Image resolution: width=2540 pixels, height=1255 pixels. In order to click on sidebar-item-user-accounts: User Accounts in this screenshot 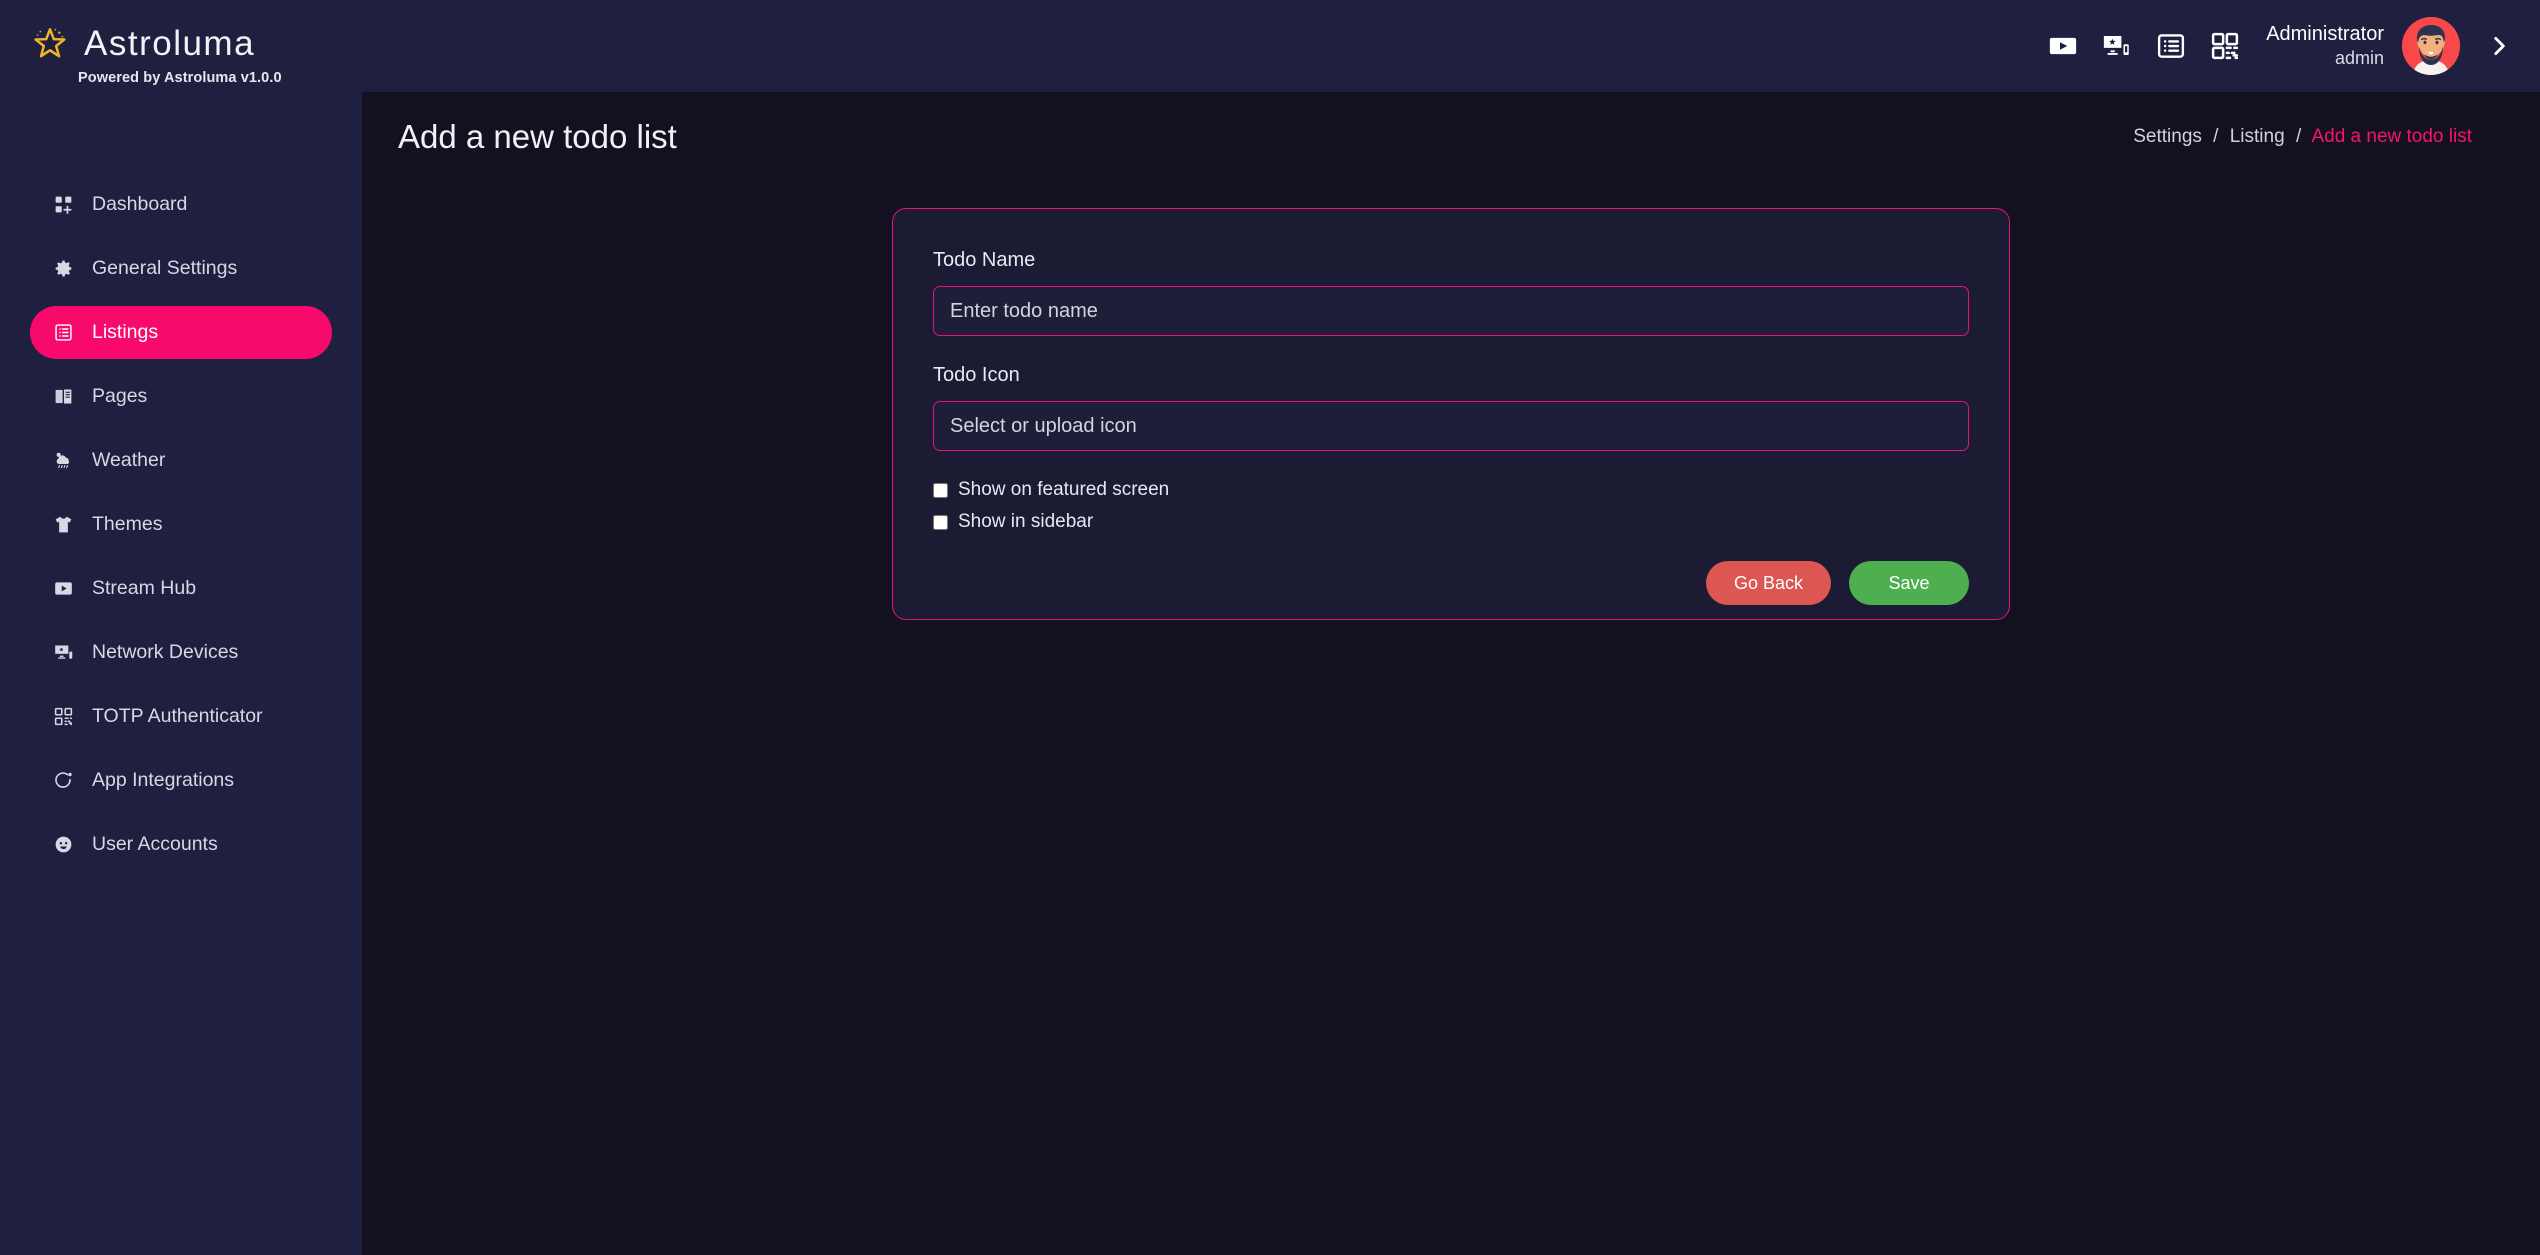, I will do `click(181, 844)`.